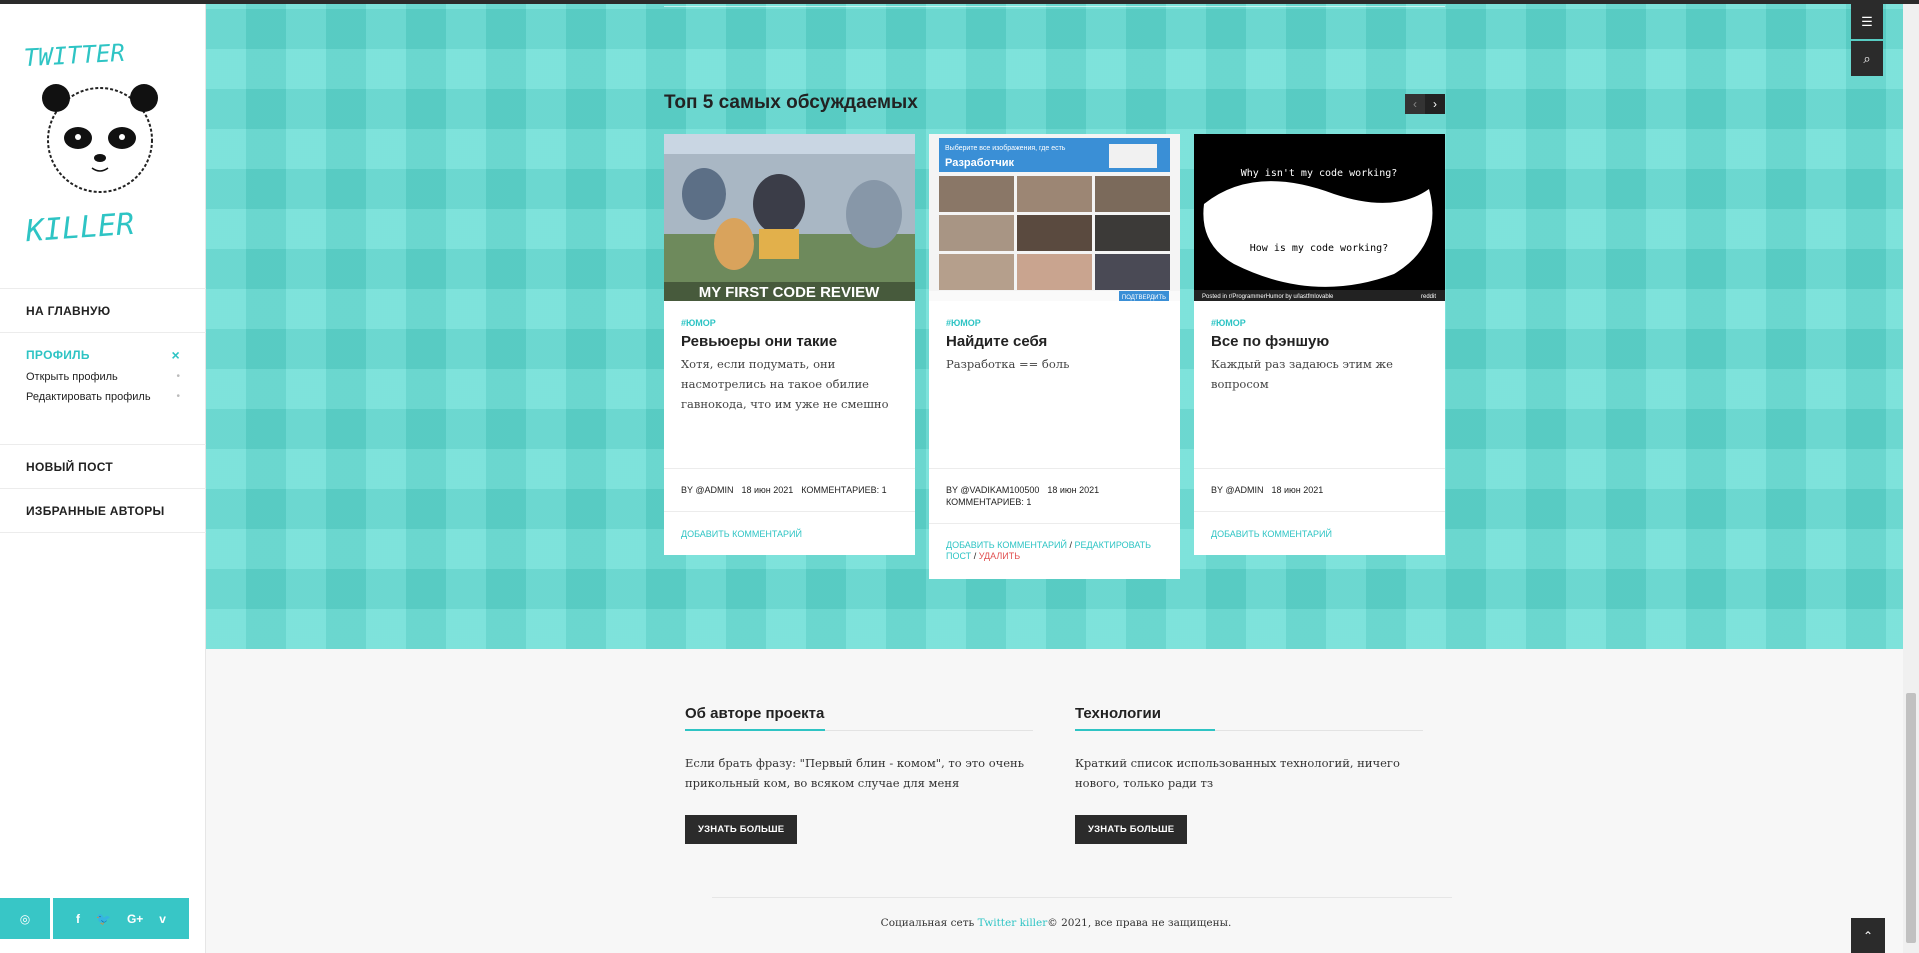 Image resolution: width=1919 pixels, height=953 pixels. What do you see at coordinates (1054, 6) in the screenshot?
I see `hero-divider` at bounding box center [1054, 6].